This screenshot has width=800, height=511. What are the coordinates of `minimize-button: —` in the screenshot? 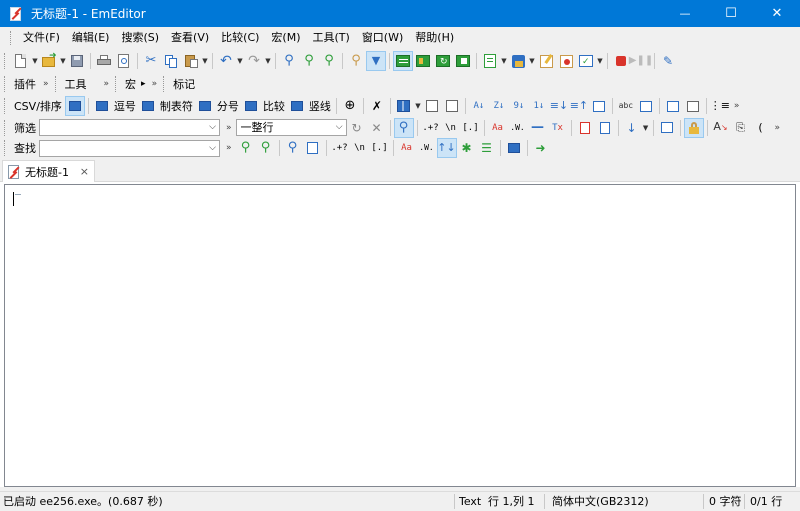 It's located at (685, 13).